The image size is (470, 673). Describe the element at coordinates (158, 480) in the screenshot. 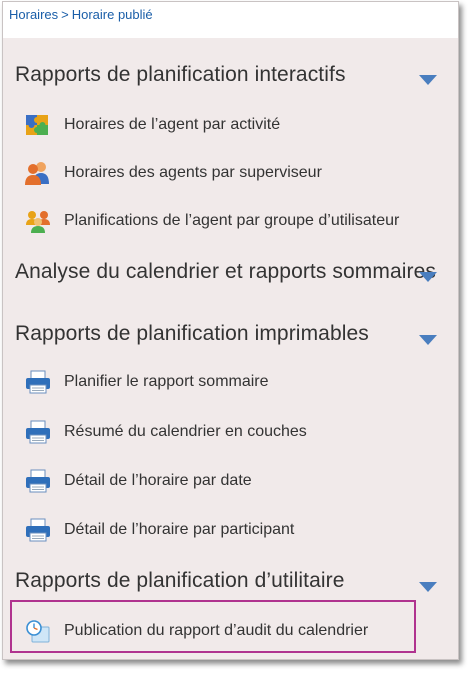

I see `report-item-label: Détail de l’horaire par date` at that location.